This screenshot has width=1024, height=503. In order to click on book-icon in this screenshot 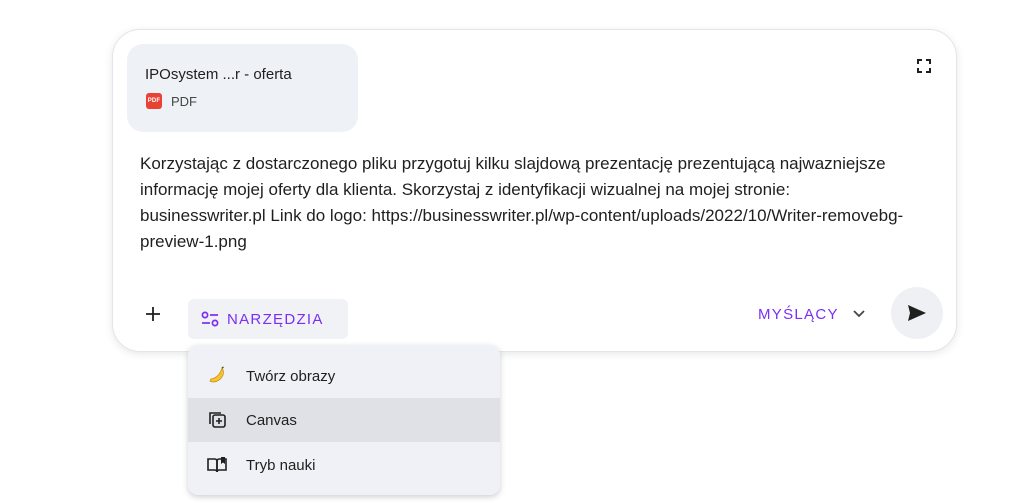, I will do `click(217, 465)`.